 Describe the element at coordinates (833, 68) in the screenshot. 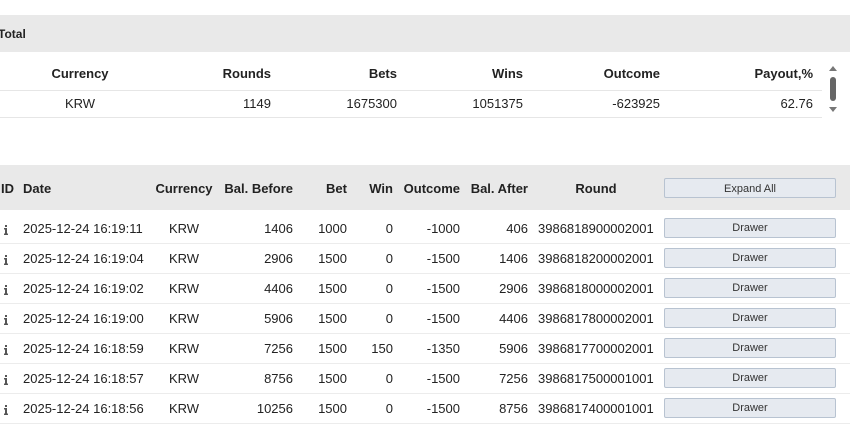

I see `scroll-up-arrow-icon` at that location.